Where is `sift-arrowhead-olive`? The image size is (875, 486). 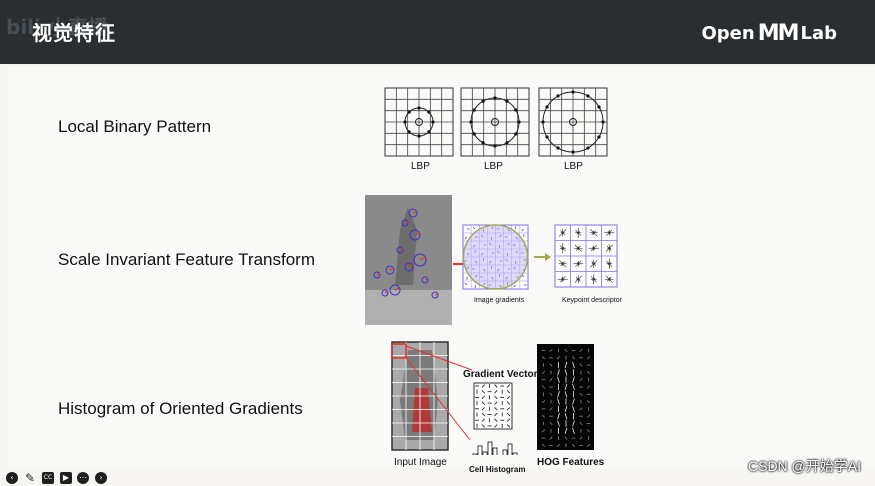 sift-arrowhead-olive is located at coordinates (548, 257).